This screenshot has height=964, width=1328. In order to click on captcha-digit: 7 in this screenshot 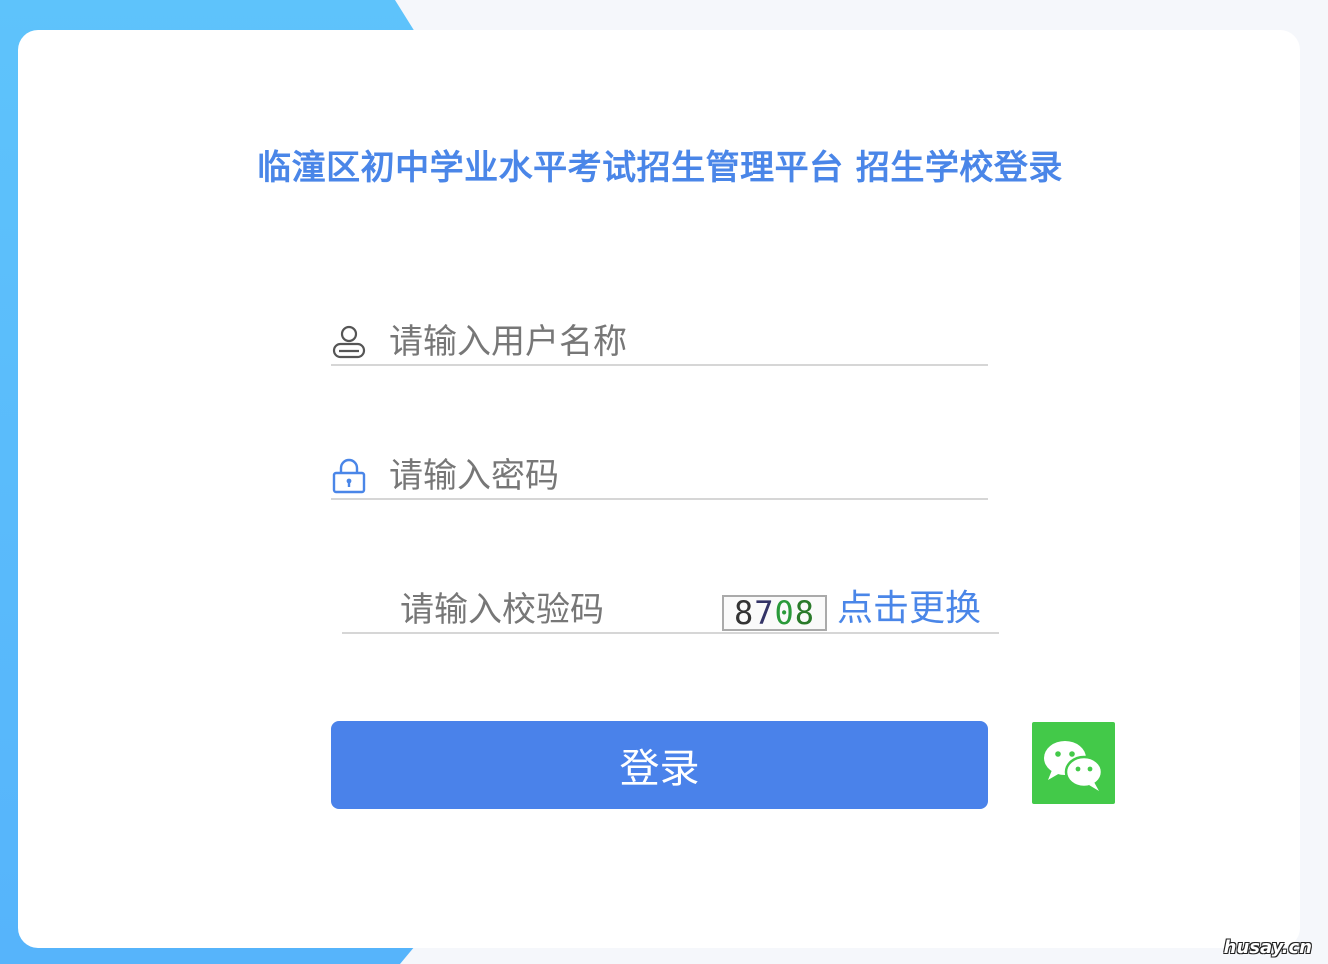, I will do `click(764, 613)`.